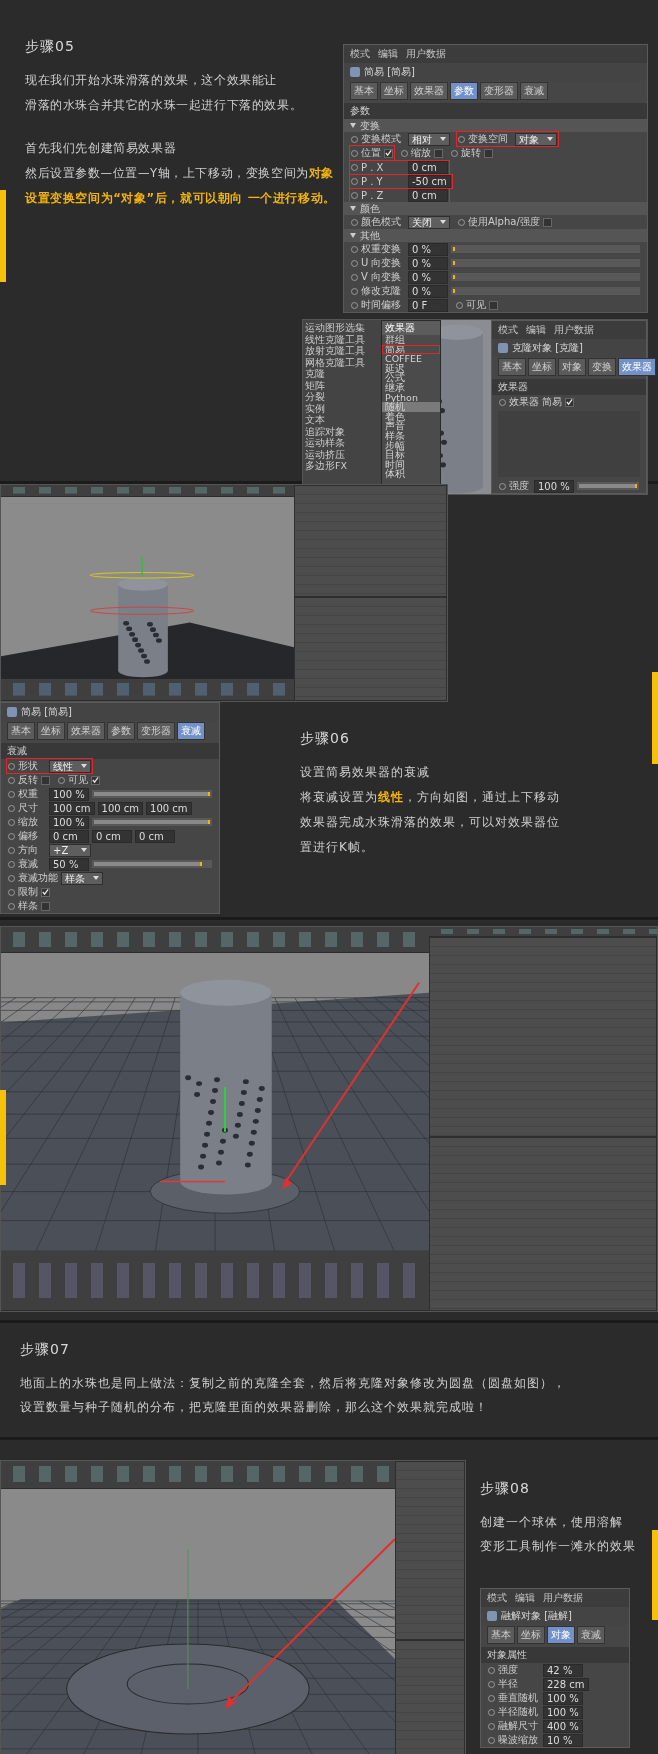  Describe the element at coordinates (342, 431) in the screenshot. I see `menu-item: 追踪对象` at that location.